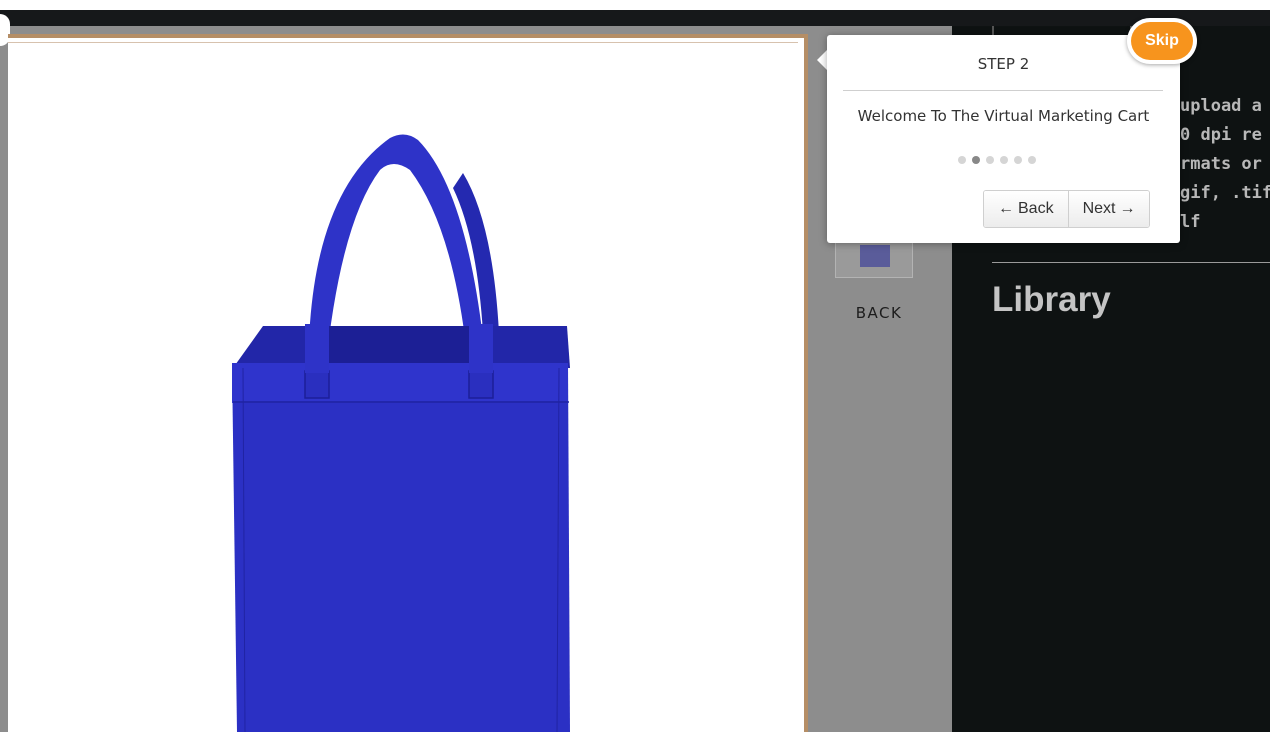 This screenshot has height=732, width=1270. What do you see at coordinates (635, 18) in the screenshot?
I see `top-dark-bar` at bounding box center [635, 18].